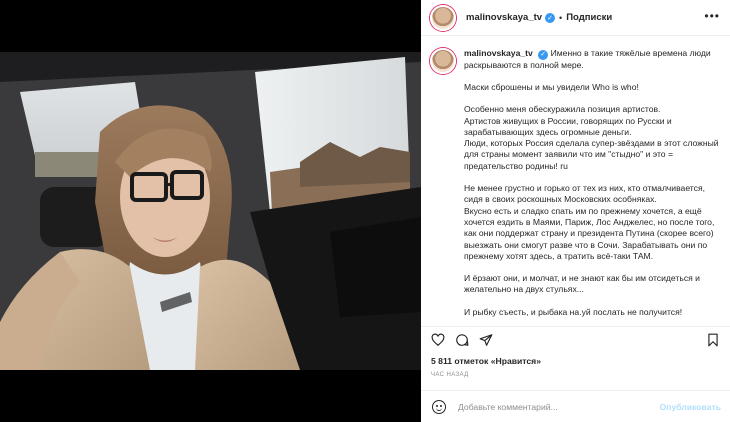 This screenshot has height=422, width=730. Describe the element at coordinates (516, 361) in the screenshot. I see `likes-label: Нравится` at that location.